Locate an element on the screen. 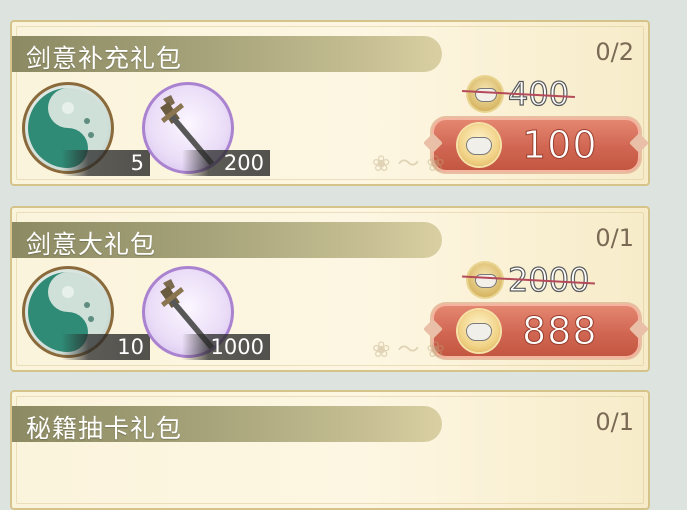 Image resolution: width=687 pixels, height=510 pixels. reward-quantity: 1000 is located at coordinates (226, 347).